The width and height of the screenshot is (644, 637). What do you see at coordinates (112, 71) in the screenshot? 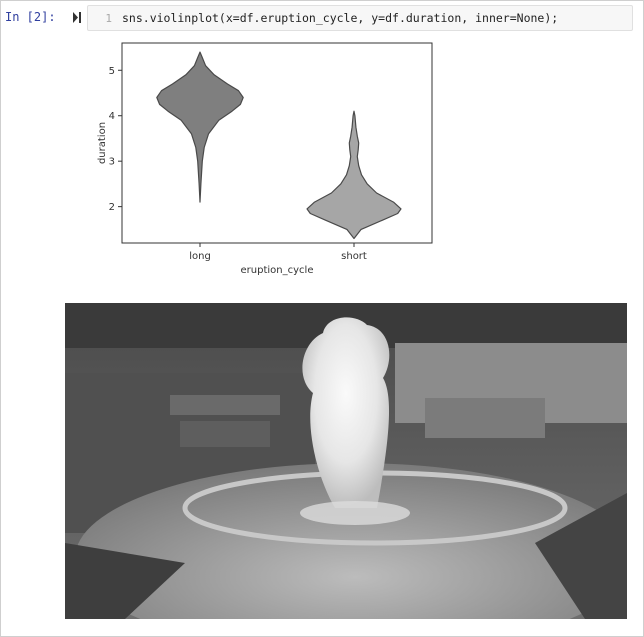
I see `y-tick-label: 5` at bounding box center [112, 71].